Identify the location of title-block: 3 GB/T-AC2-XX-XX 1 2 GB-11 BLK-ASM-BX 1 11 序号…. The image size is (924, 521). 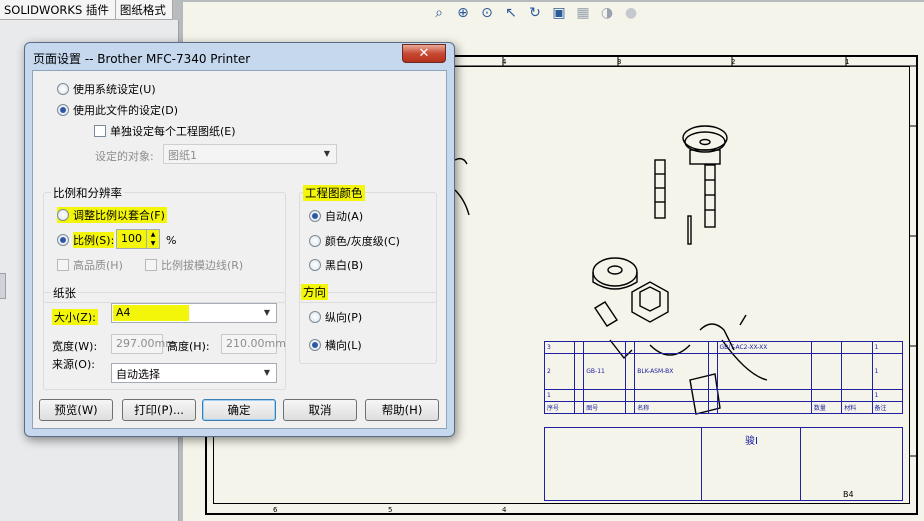
(723, 421).